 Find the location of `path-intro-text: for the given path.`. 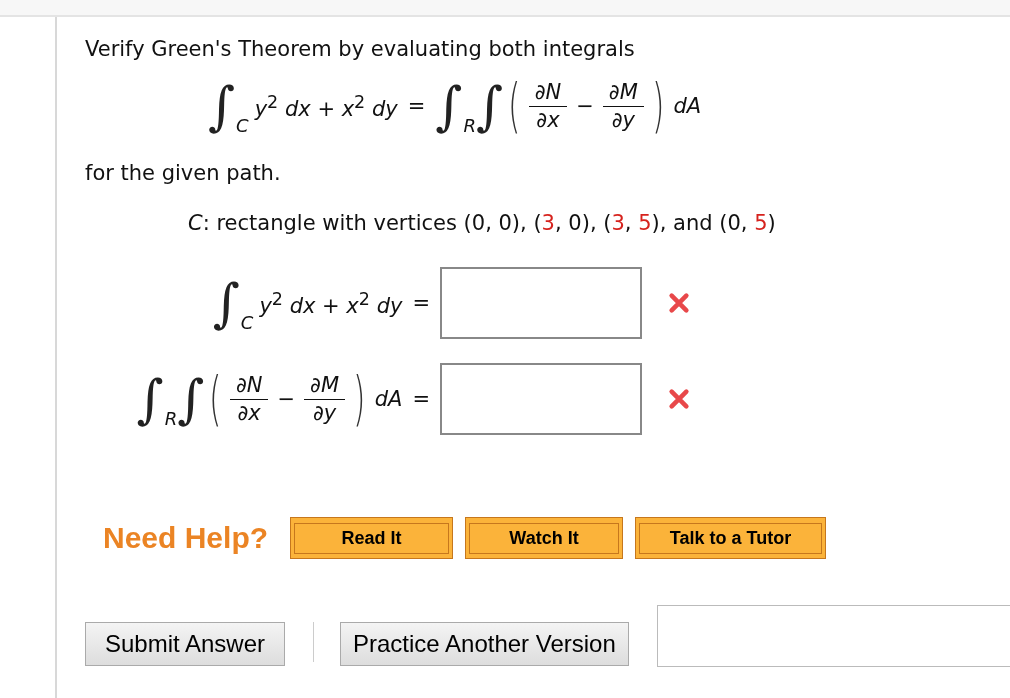

path-intro-text: for the given path. is located at coordinates (183, 173).